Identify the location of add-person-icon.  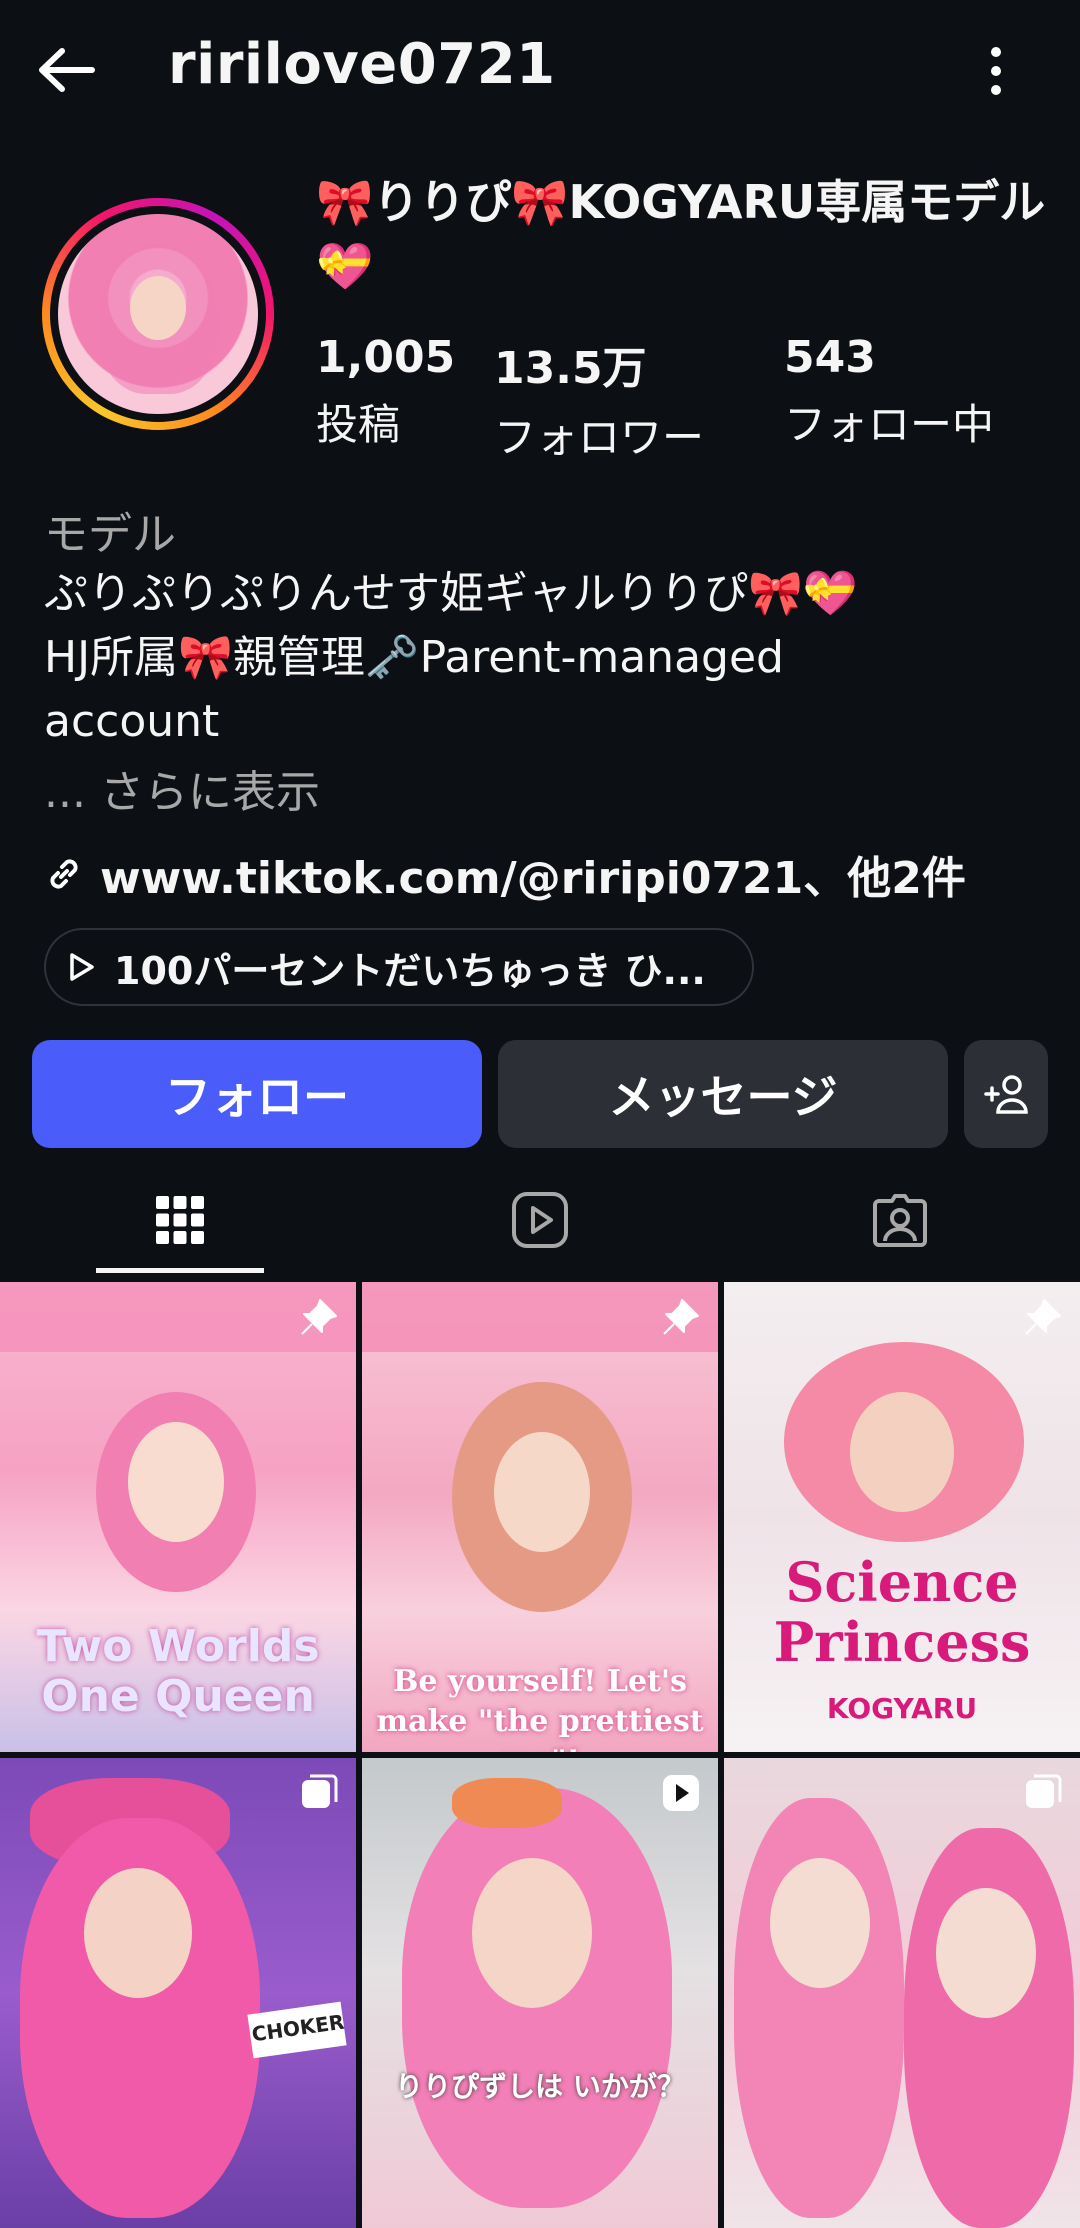
(1006, 1094).